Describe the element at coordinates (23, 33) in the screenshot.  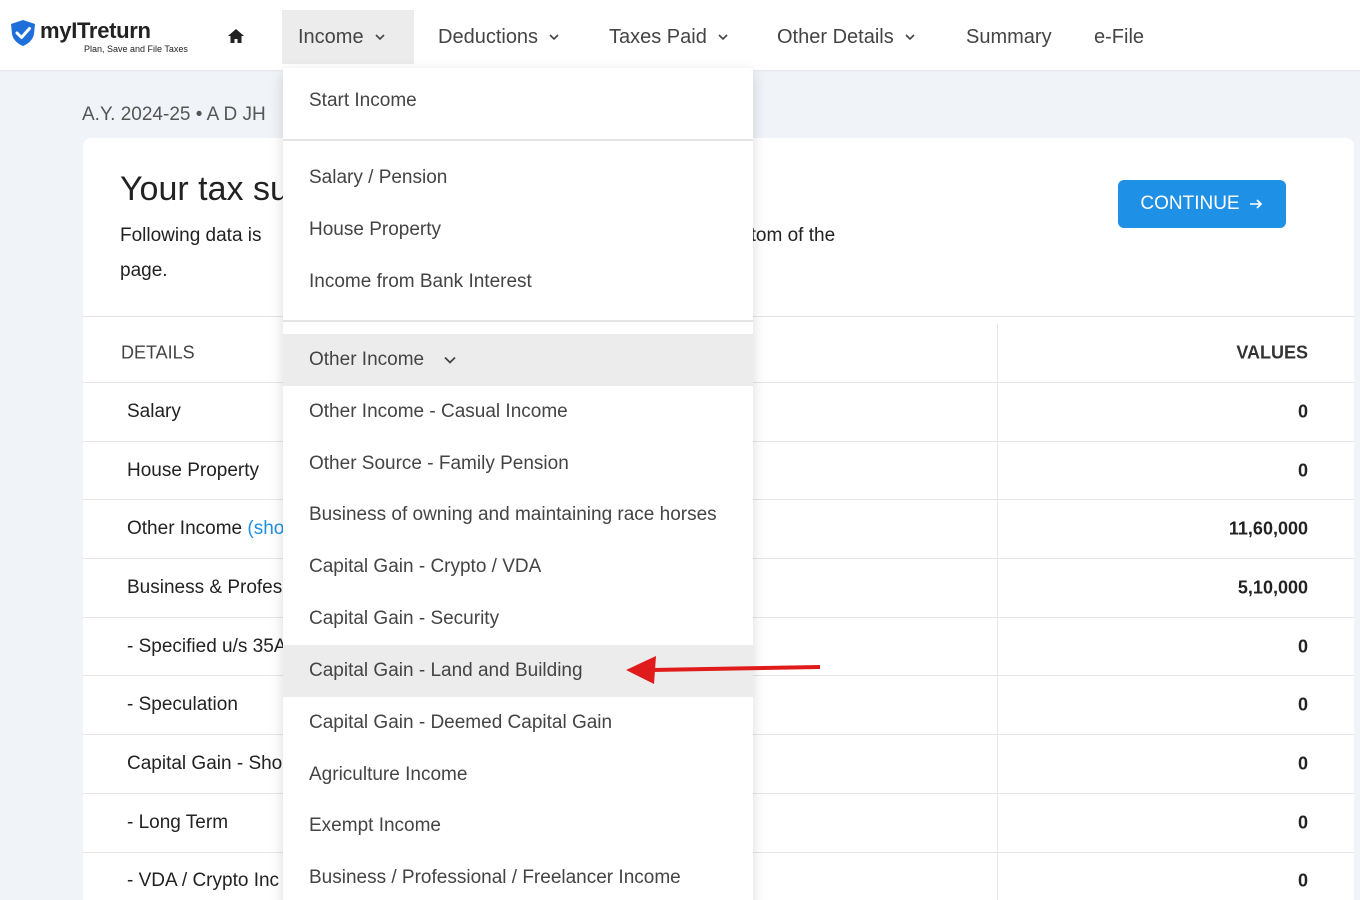
I see `shield-check-icon` at that location.